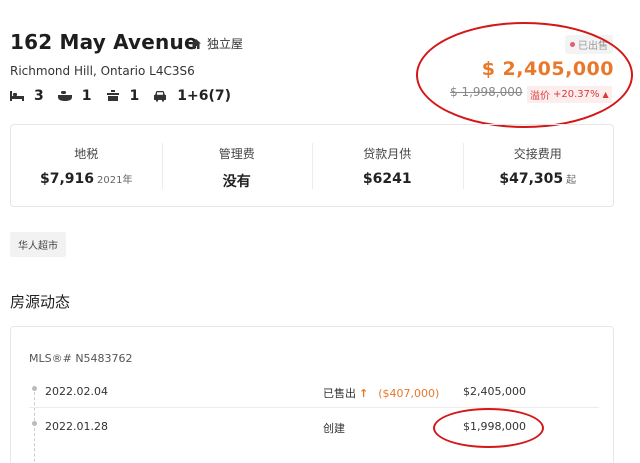  What do you see at coordinates (64, 96) in the screenshot?
I see `bathtub-icon` at bounding box center [64, 96].